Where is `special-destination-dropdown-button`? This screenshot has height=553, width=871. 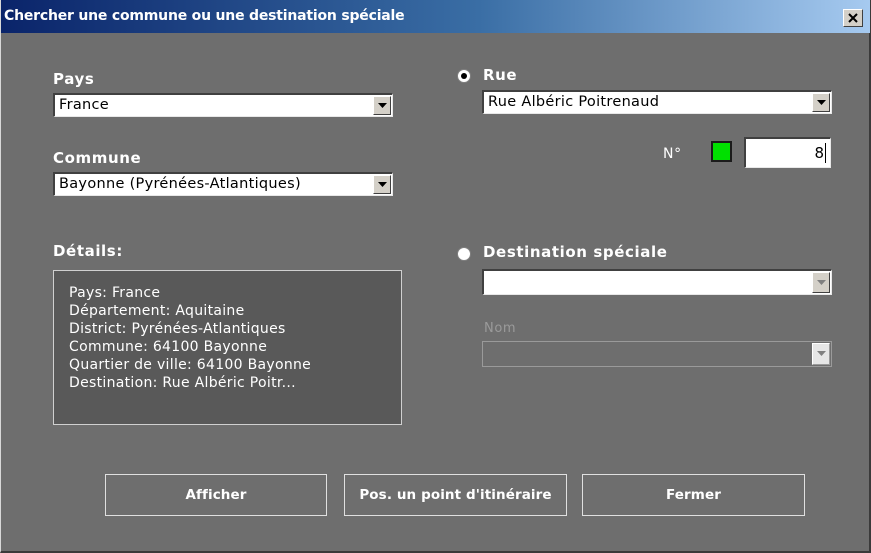
special-destination-dropdown-button is located at coordinates (821, 282).